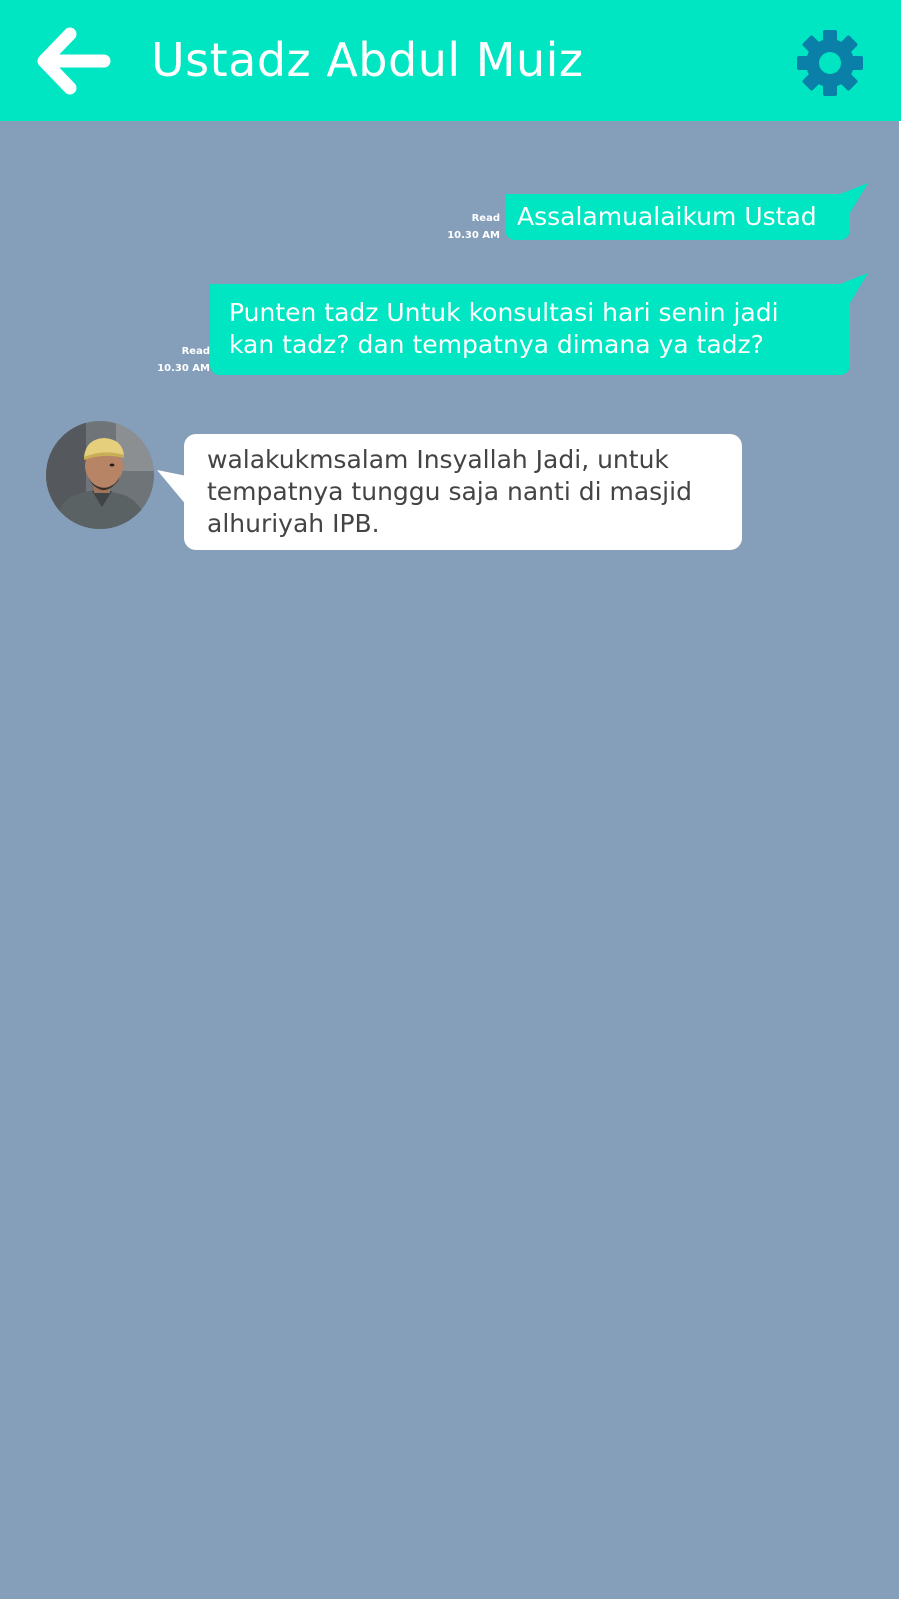 This screenshot has width=901, height=1601. I want to click on message-text: Assalamualaikum Ustad, so click(667, 216).